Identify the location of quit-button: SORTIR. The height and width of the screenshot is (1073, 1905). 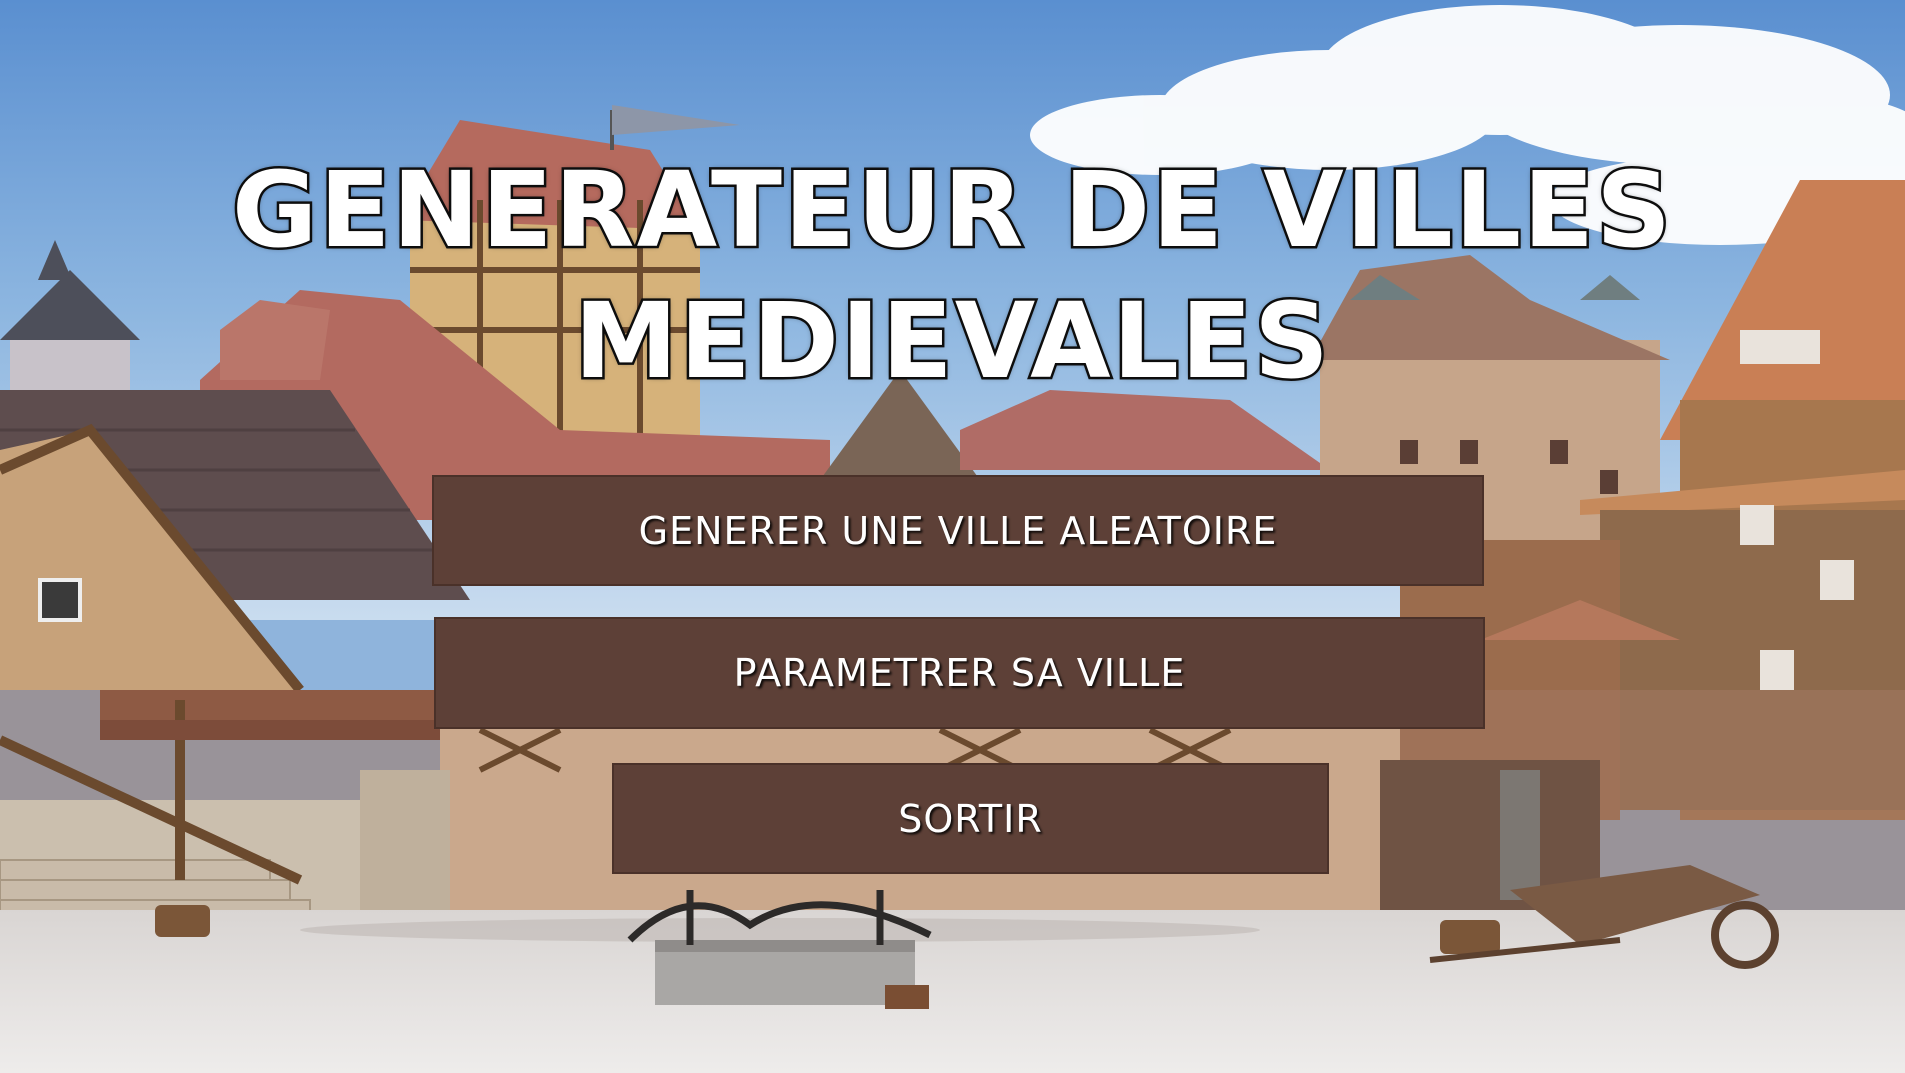
(970, 818).